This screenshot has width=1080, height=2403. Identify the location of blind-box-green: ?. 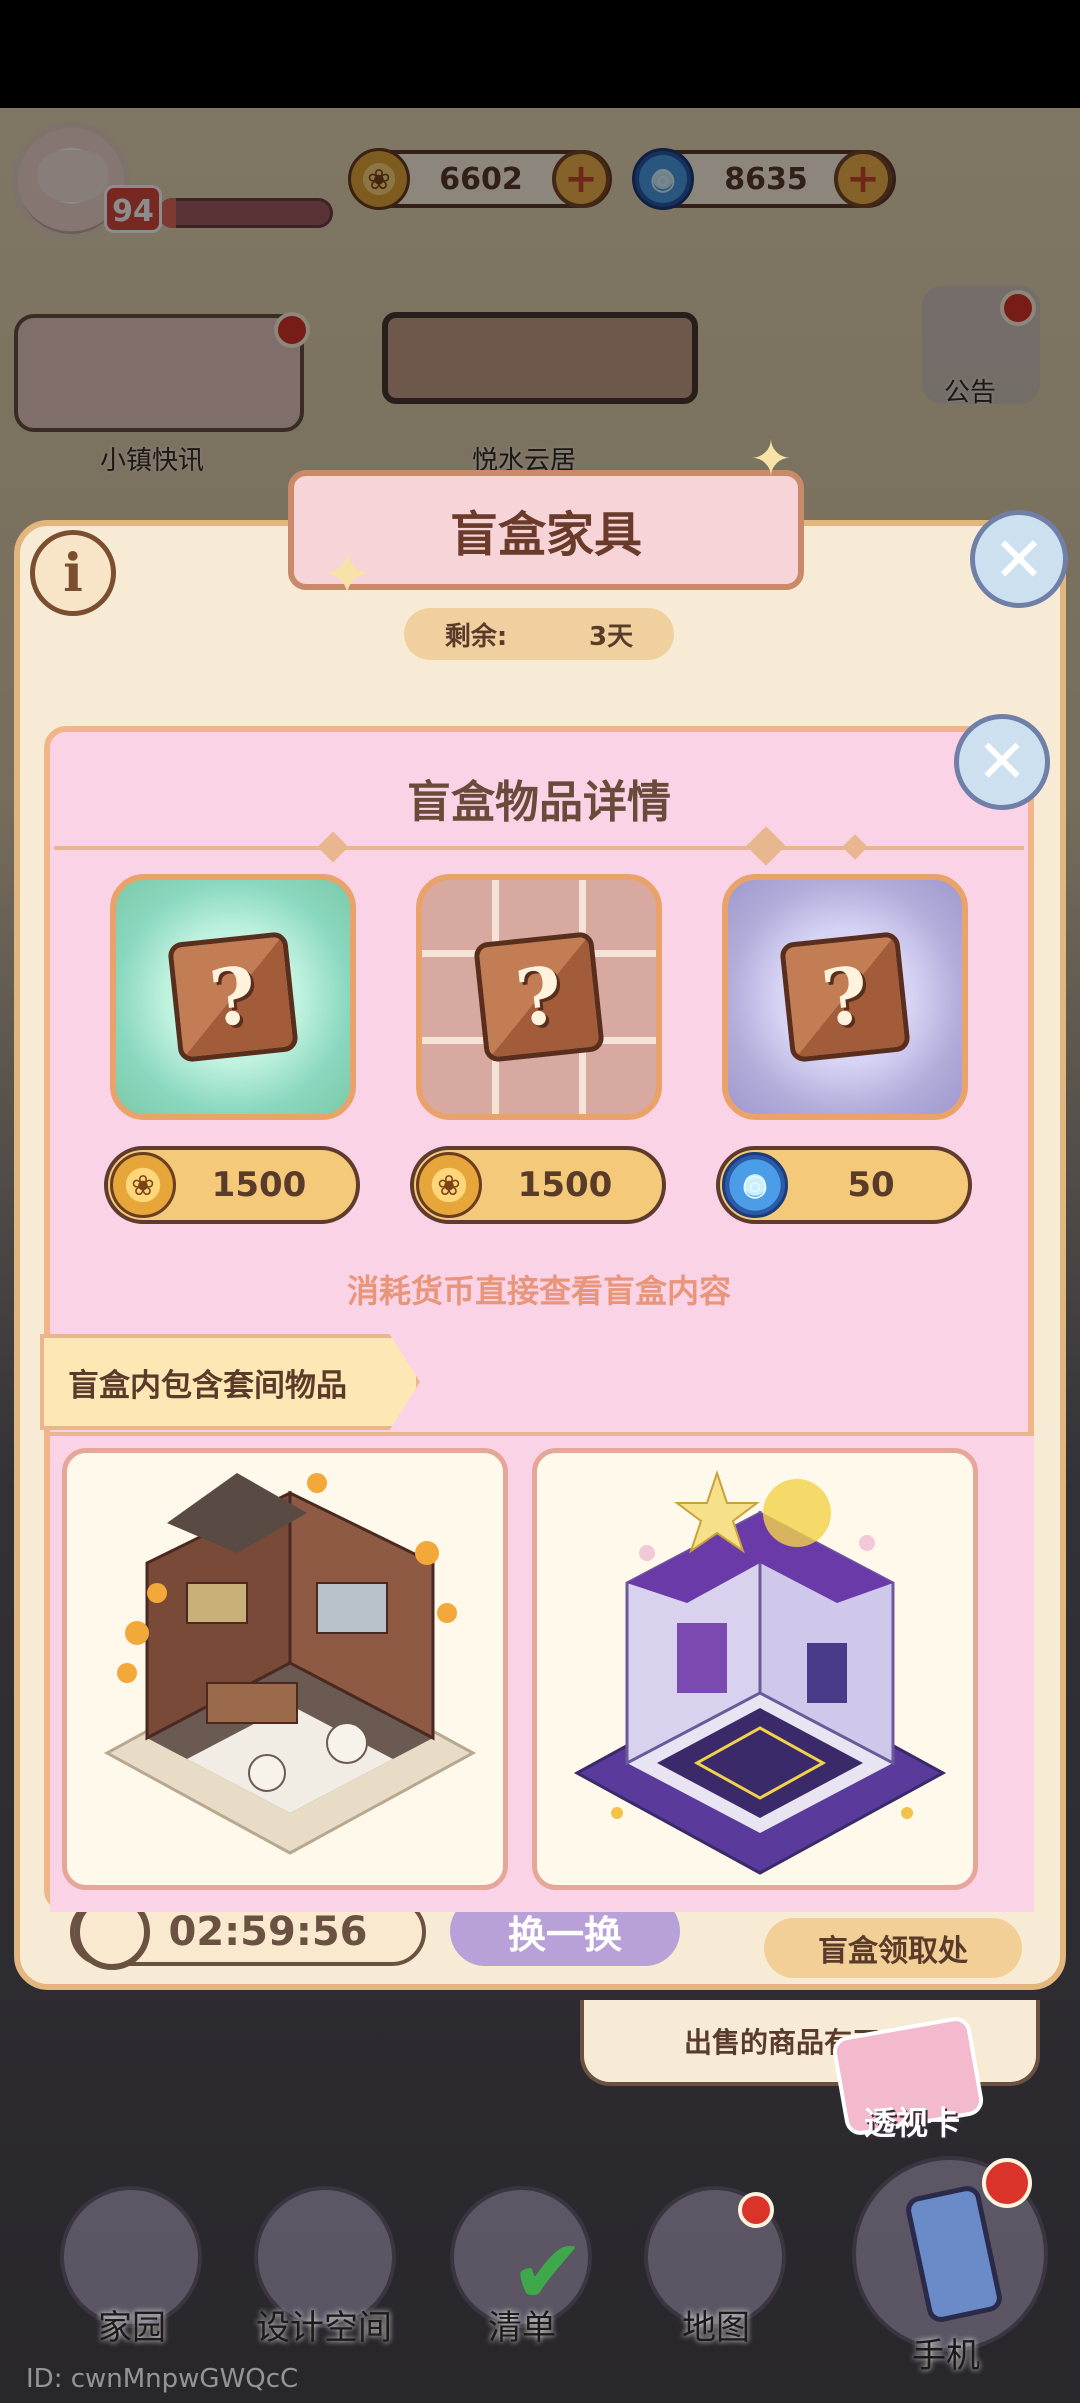
(233, 997).